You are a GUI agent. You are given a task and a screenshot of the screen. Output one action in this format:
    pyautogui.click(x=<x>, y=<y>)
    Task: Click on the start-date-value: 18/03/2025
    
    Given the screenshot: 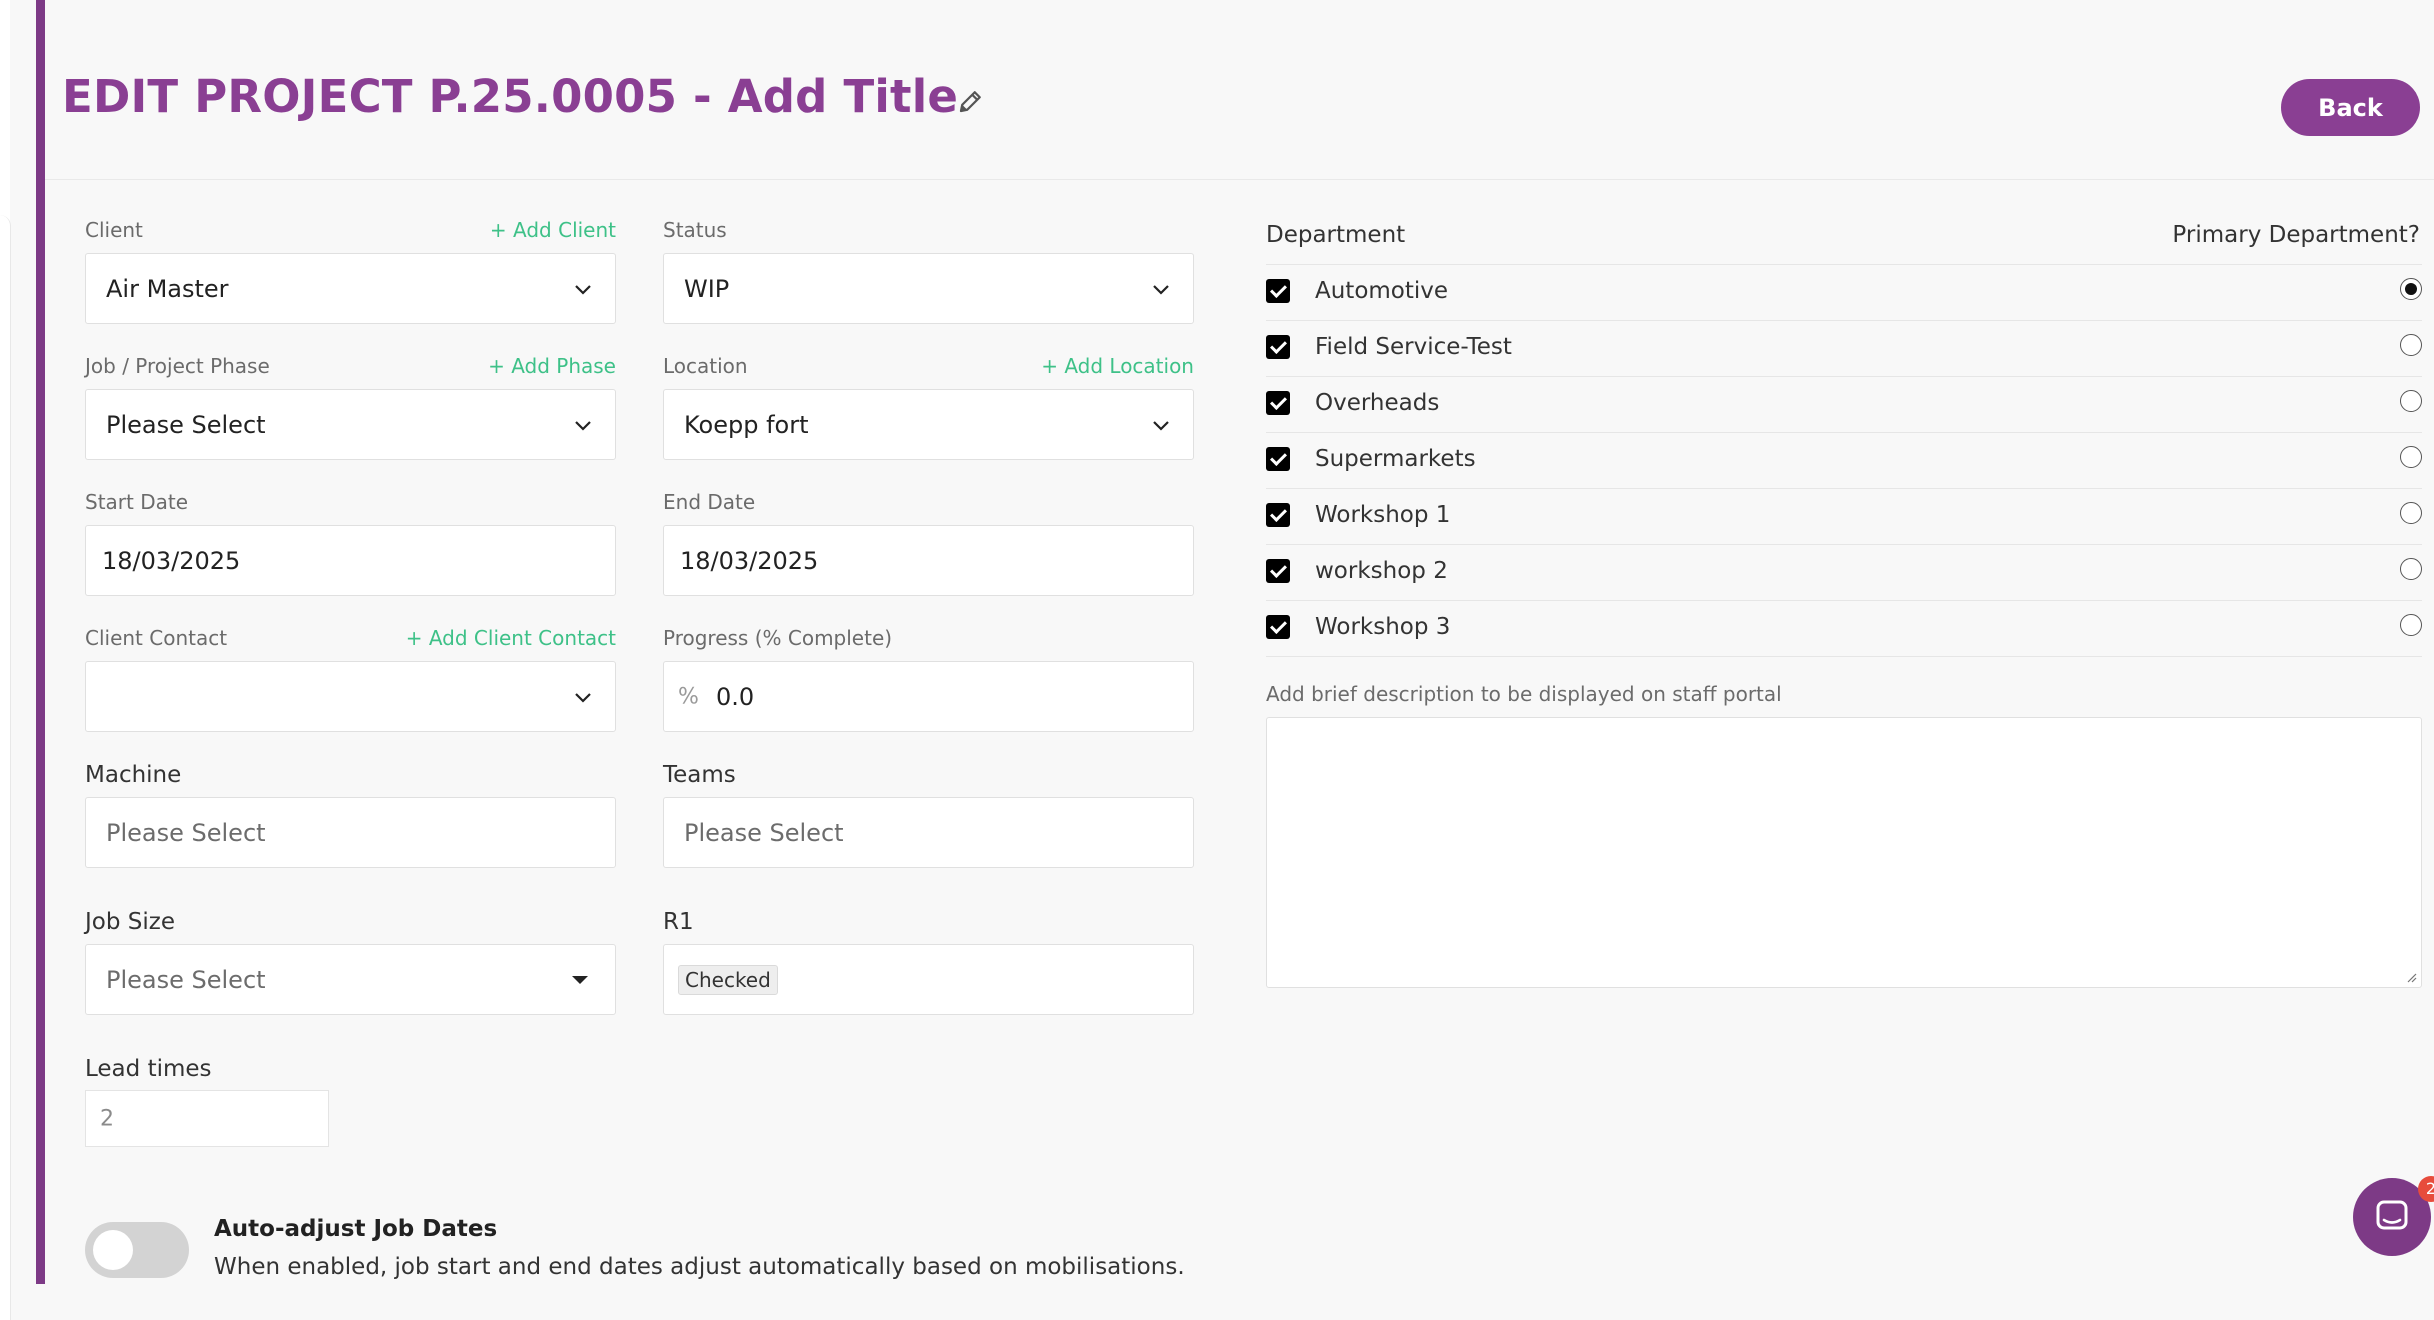 What is the action you would take?
    pyautogui.click(x=171, y=560)
    